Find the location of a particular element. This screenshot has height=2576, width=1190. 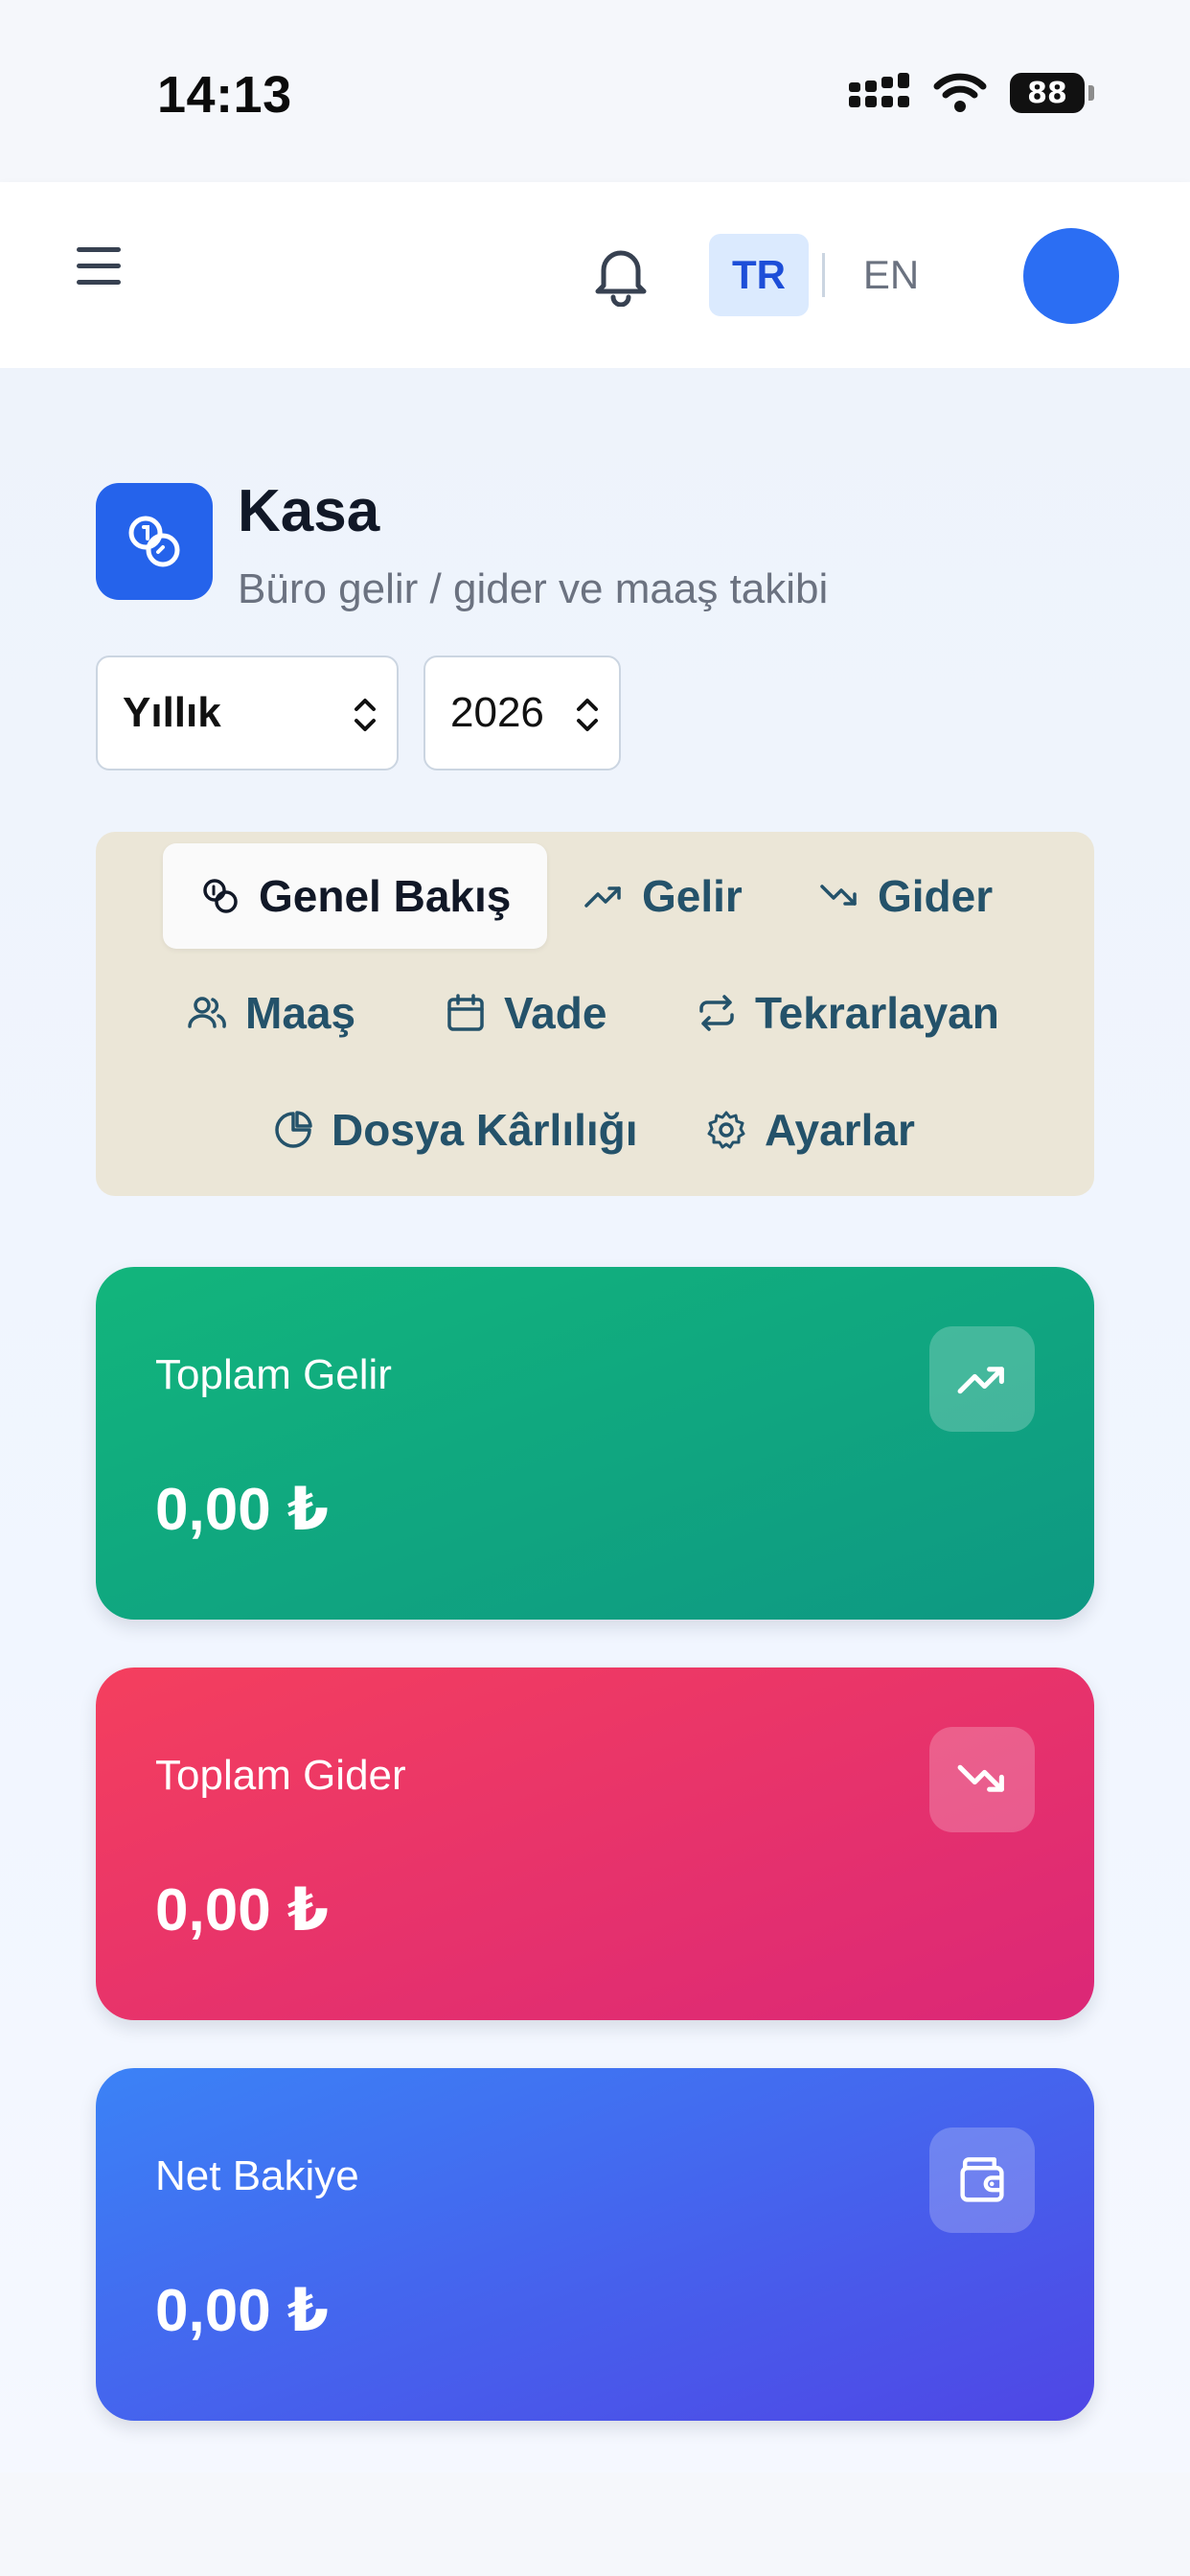

battery-level: 88 is located at coordinates (1047, 93).